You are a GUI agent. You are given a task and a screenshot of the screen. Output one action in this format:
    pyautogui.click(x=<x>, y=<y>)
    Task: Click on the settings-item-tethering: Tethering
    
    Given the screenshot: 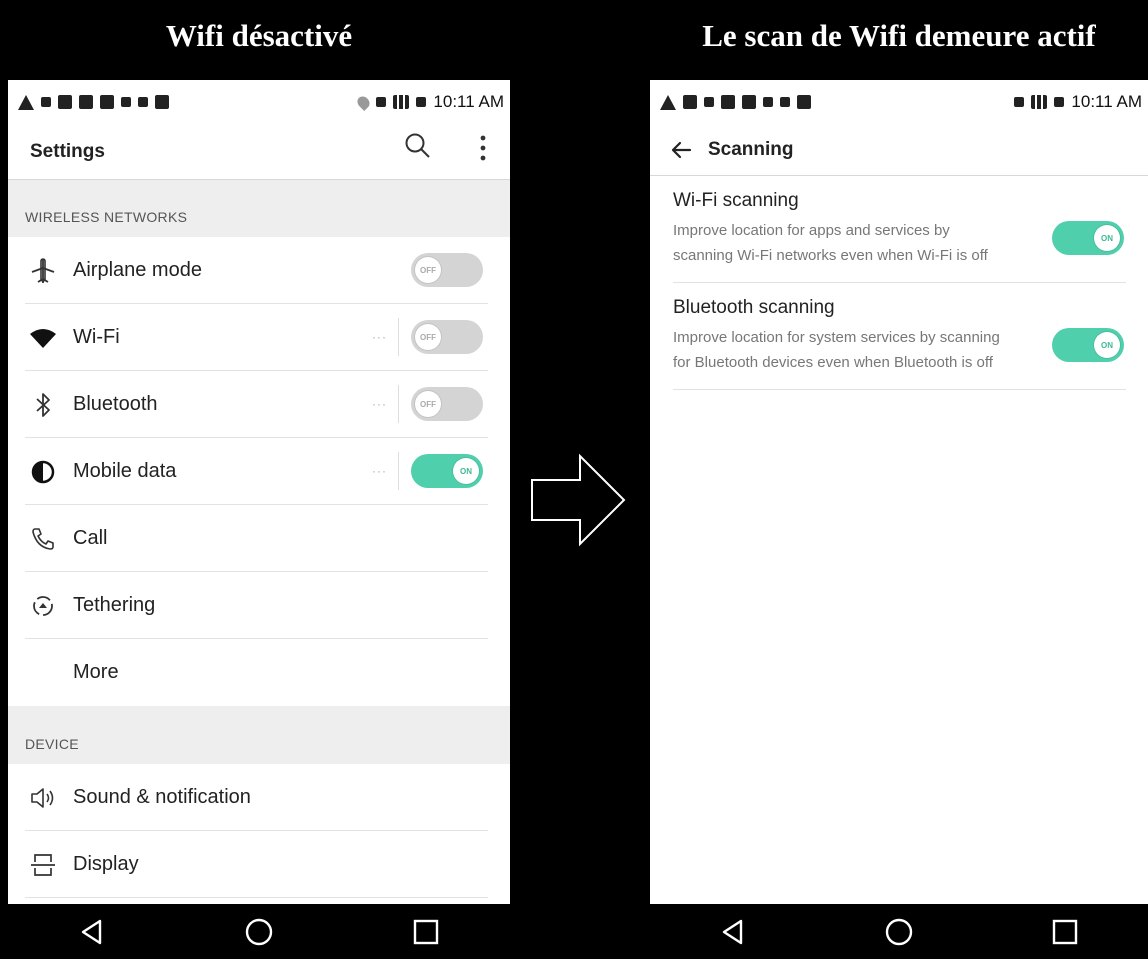 What is the action you would take?
    pyautogui.click(x=259, y=605)
    